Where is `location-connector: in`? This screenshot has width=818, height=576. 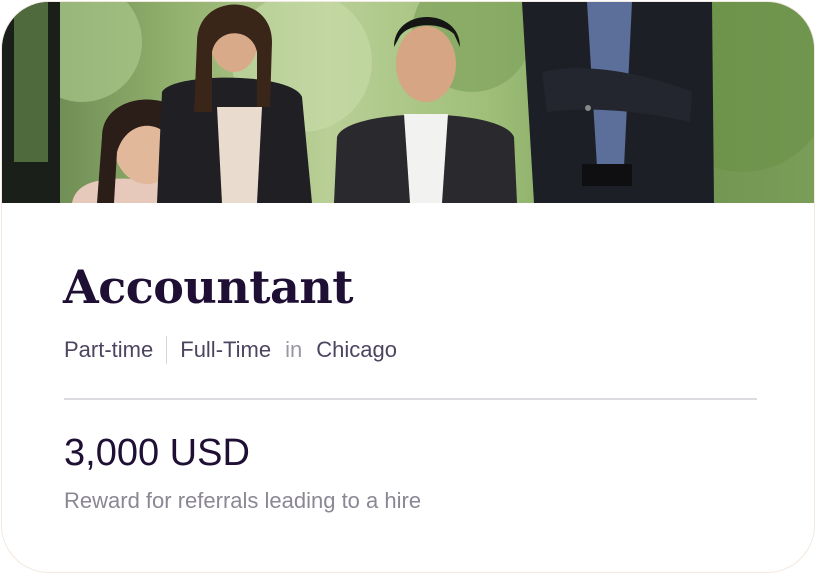 location-connector: in is located at coordinates (294, 349).